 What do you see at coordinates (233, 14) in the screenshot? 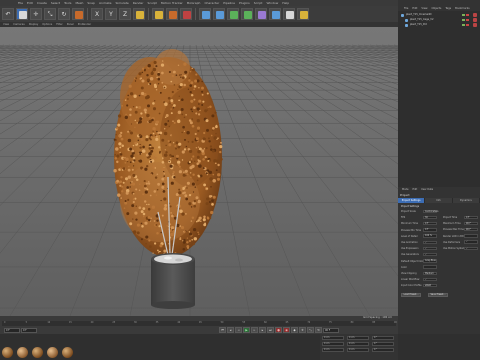
I see `subdivision-button` at bounding box center [233, 14].